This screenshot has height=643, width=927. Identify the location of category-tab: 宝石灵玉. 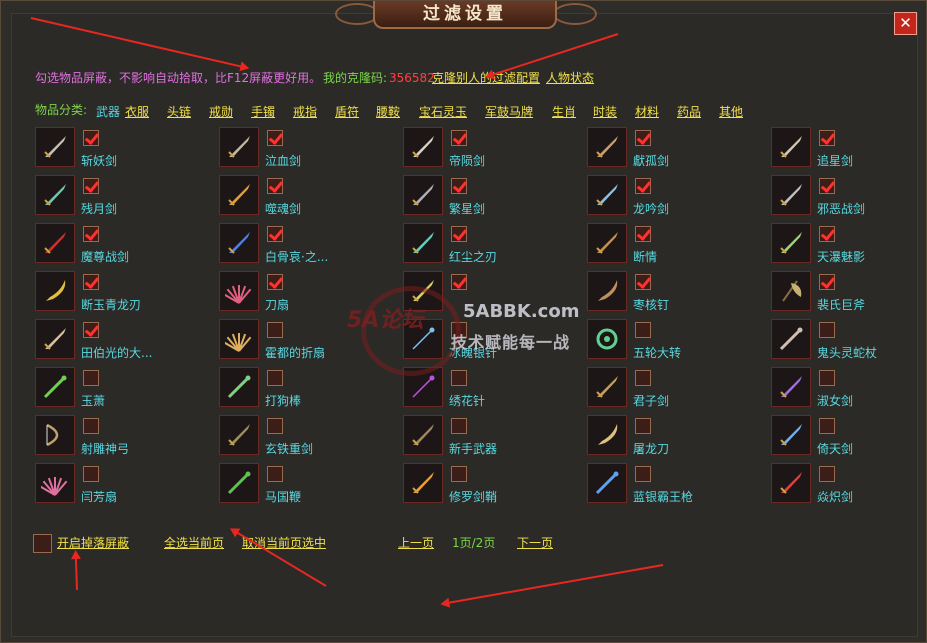
(443, 111).